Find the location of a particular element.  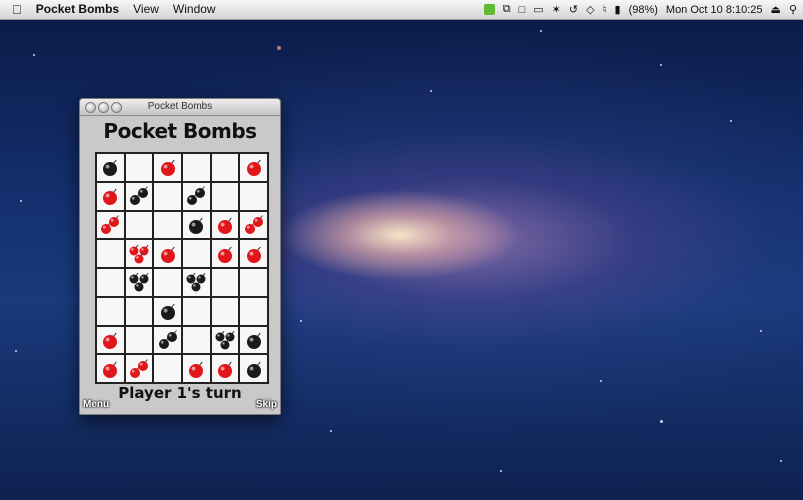

wifi-icon: ◇ is located at coordinates (590, 9).